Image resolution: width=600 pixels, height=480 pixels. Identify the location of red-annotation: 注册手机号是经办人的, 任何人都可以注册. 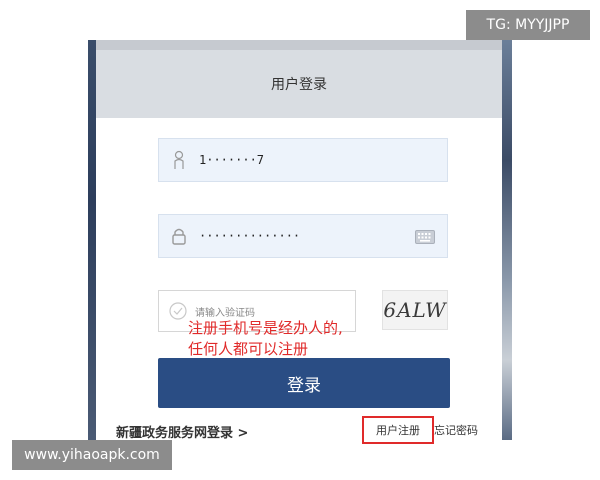
(265, 338).